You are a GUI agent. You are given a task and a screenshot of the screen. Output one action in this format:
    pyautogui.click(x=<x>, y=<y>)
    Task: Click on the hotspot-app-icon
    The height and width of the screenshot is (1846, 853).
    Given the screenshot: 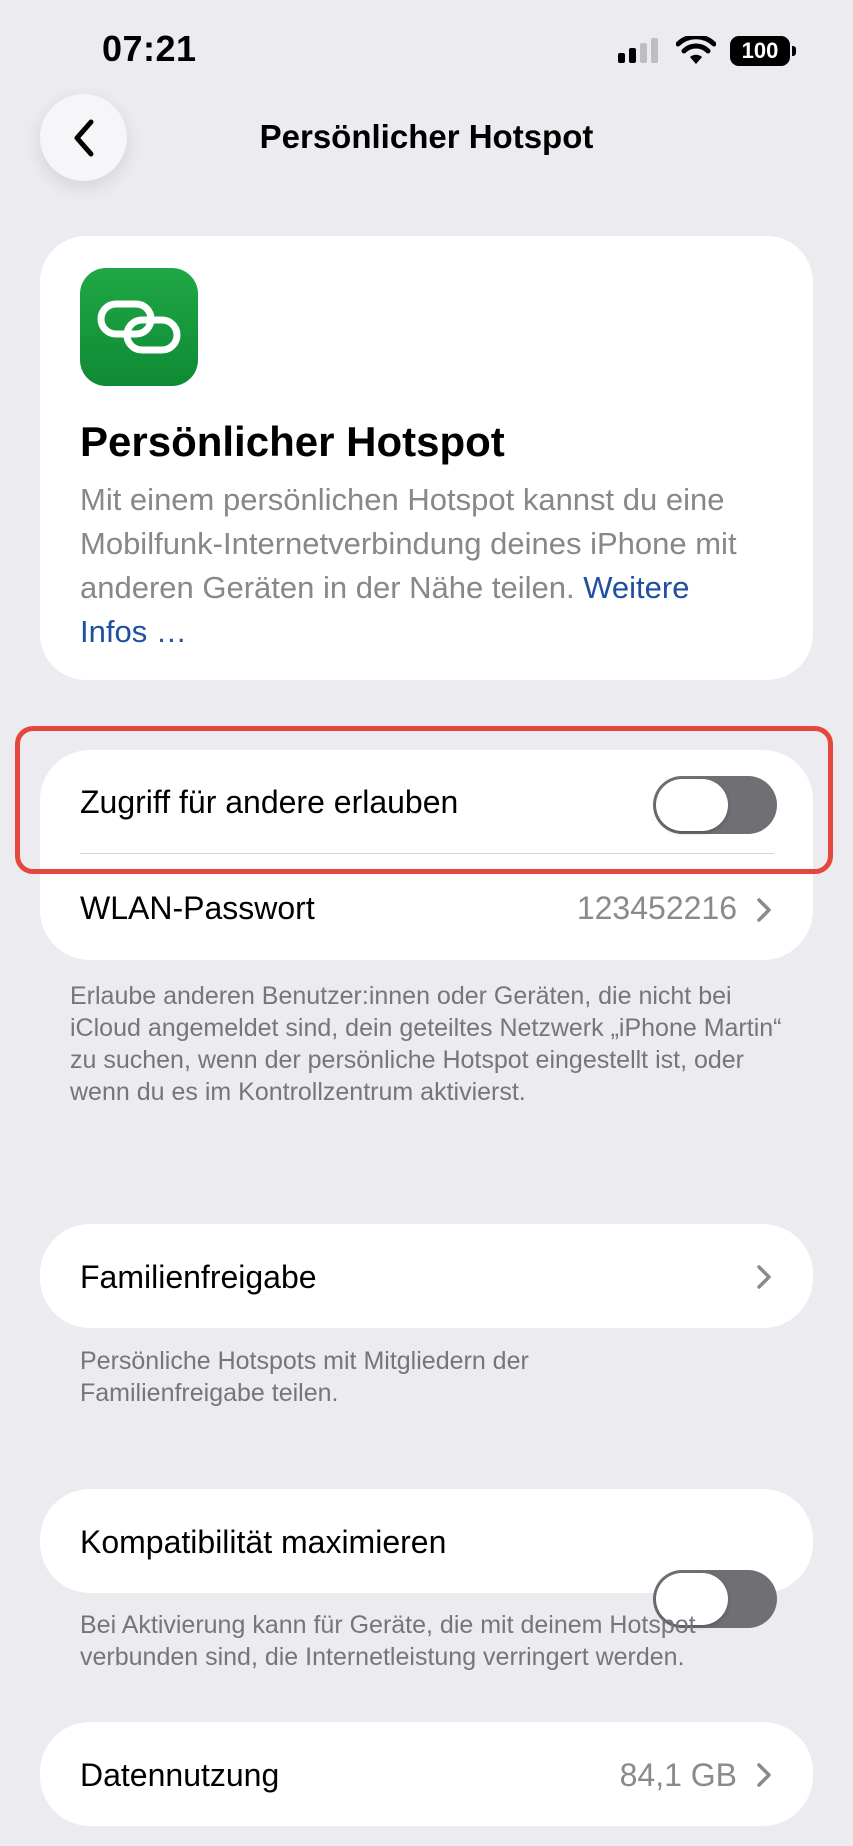 What is the action you would take?
    pyautogui.click(x=139, y=327)
    